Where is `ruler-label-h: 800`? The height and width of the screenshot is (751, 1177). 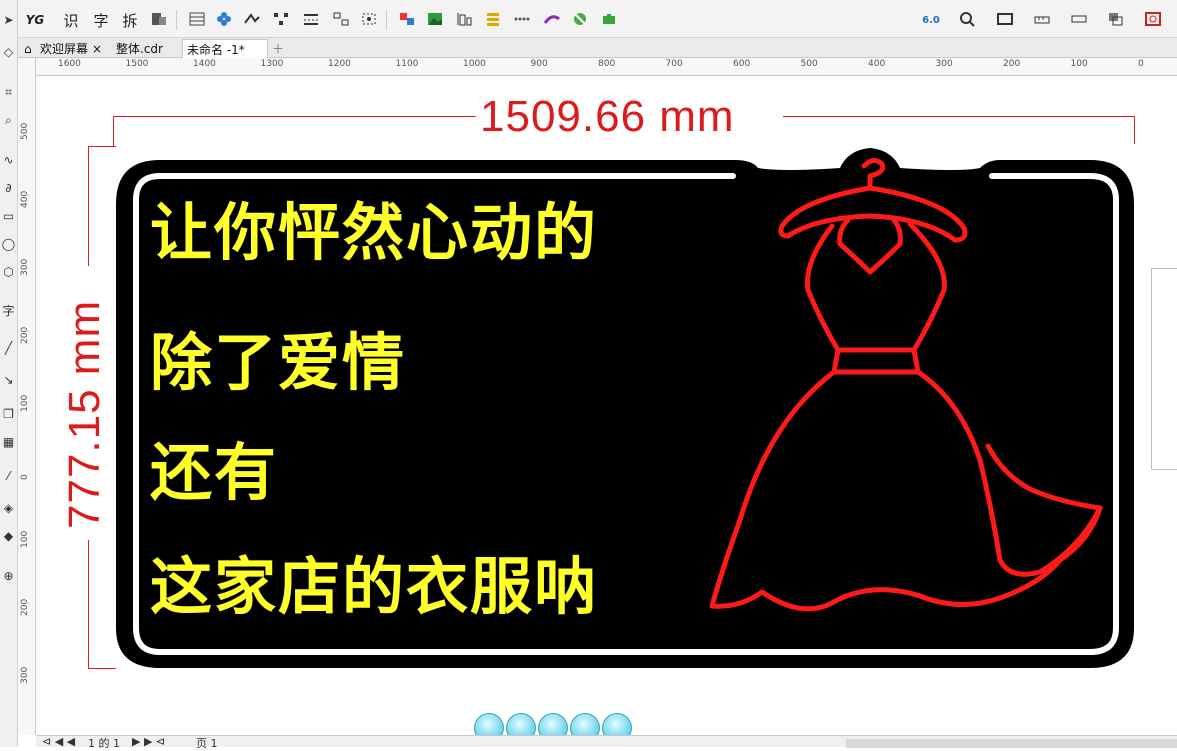
ruler-label-h: 800 is located at coordinates (607, 64).